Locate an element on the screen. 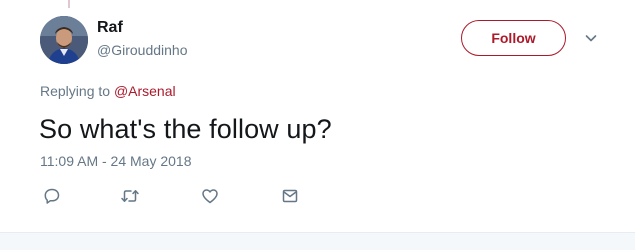  replying-to-mention: @Arsenal is located at coordinates (145, 91).